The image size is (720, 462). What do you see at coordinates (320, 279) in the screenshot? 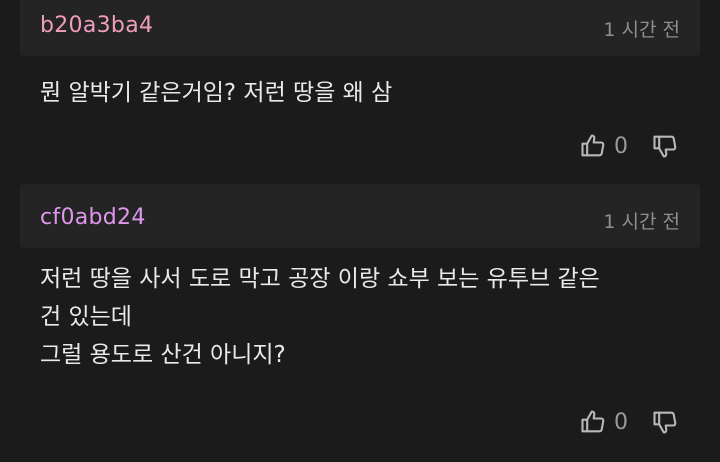
I see `comment-text-line: 저런 땅을 사서 도로 막고 공장 이랑 쇼부 보는 유투브 같은` at bounding box center [320, 279].